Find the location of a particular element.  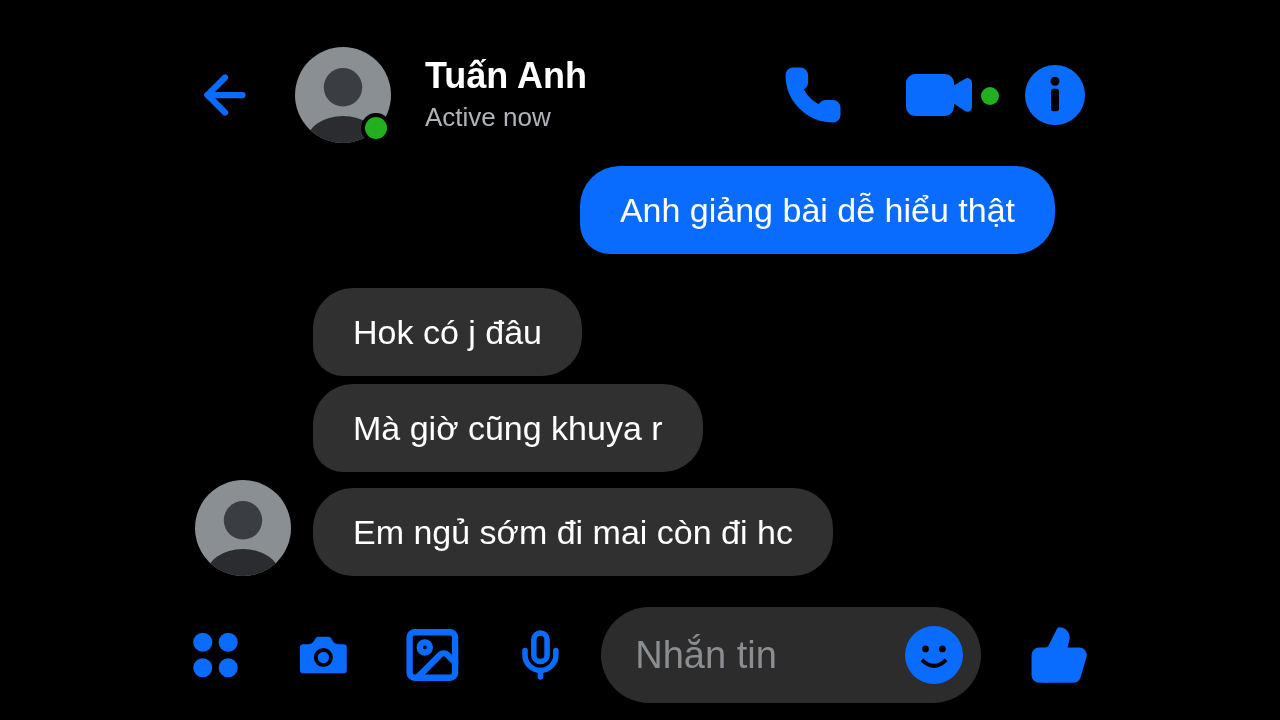

info-icon is located at coordinates (1055, 95).